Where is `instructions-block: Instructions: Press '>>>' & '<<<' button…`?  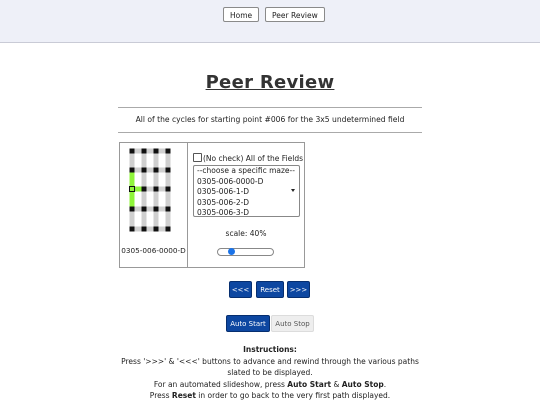 instructions-block: Instructions: Press '>>>' & '<<<' button… is located at coordinates (270, 373).